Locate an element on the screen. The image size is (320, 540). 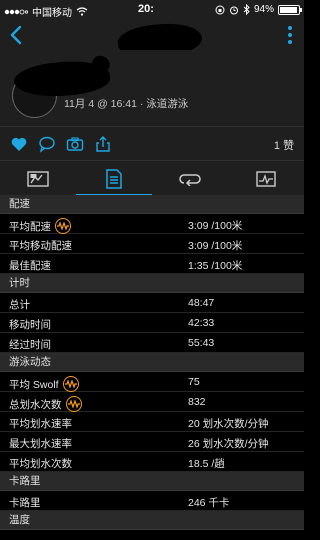
document-icon is located at coordinates (114, 178).